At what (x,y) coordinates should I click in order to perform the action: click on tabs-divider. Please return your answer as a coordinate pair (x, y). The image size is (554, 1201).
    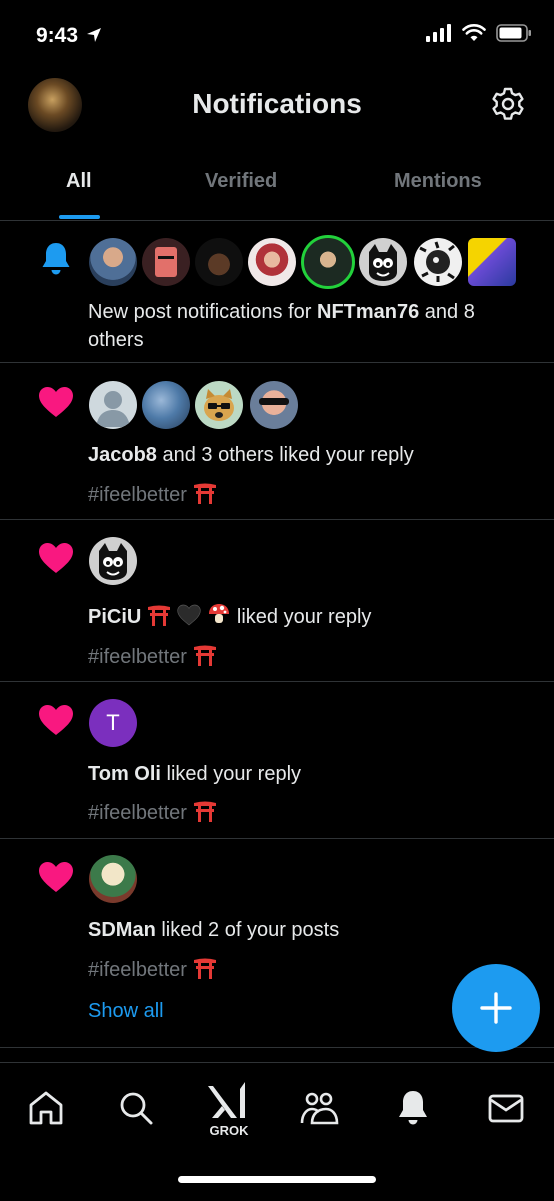
    Looking at the image, I should click on (277, 220).